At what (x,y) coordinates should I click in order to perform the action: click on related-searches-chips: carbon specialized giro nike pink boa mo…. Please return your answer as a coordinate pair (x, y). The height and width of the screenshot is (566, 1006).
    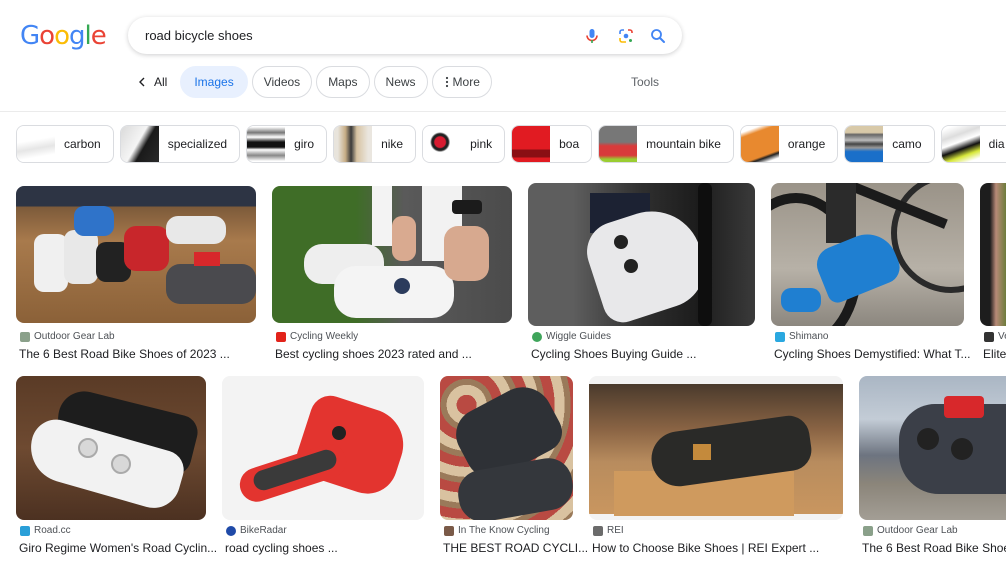
    Looking at the image, I should click on (511, 144).